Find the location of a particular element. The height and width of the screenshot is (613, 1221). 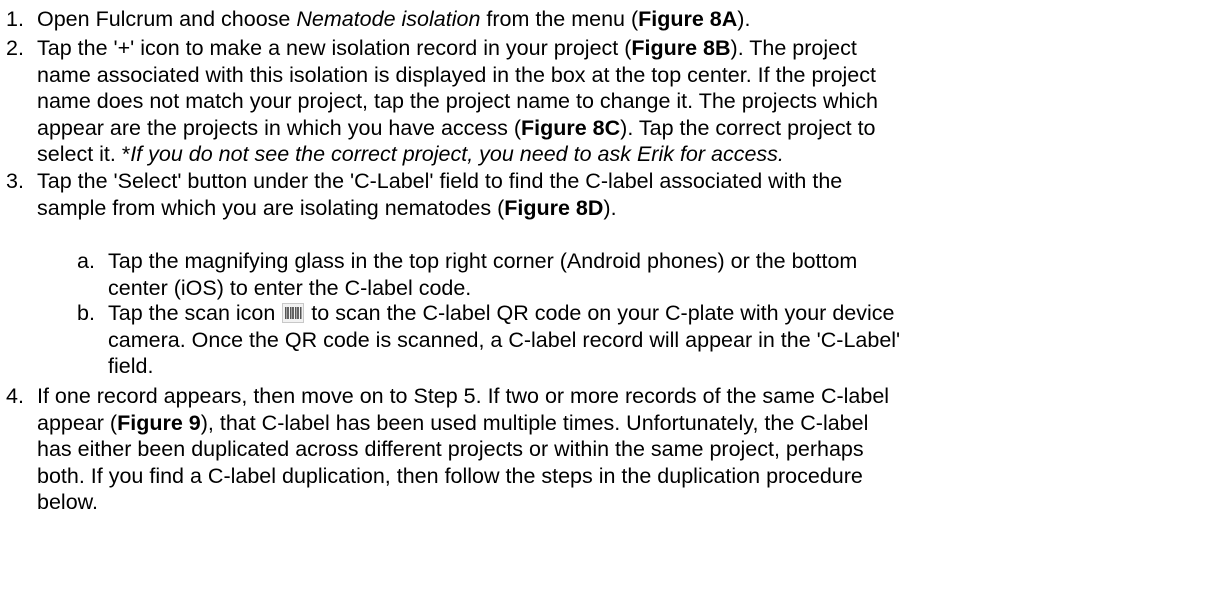

substep-letter: a. is located at coordinates (86, 261).